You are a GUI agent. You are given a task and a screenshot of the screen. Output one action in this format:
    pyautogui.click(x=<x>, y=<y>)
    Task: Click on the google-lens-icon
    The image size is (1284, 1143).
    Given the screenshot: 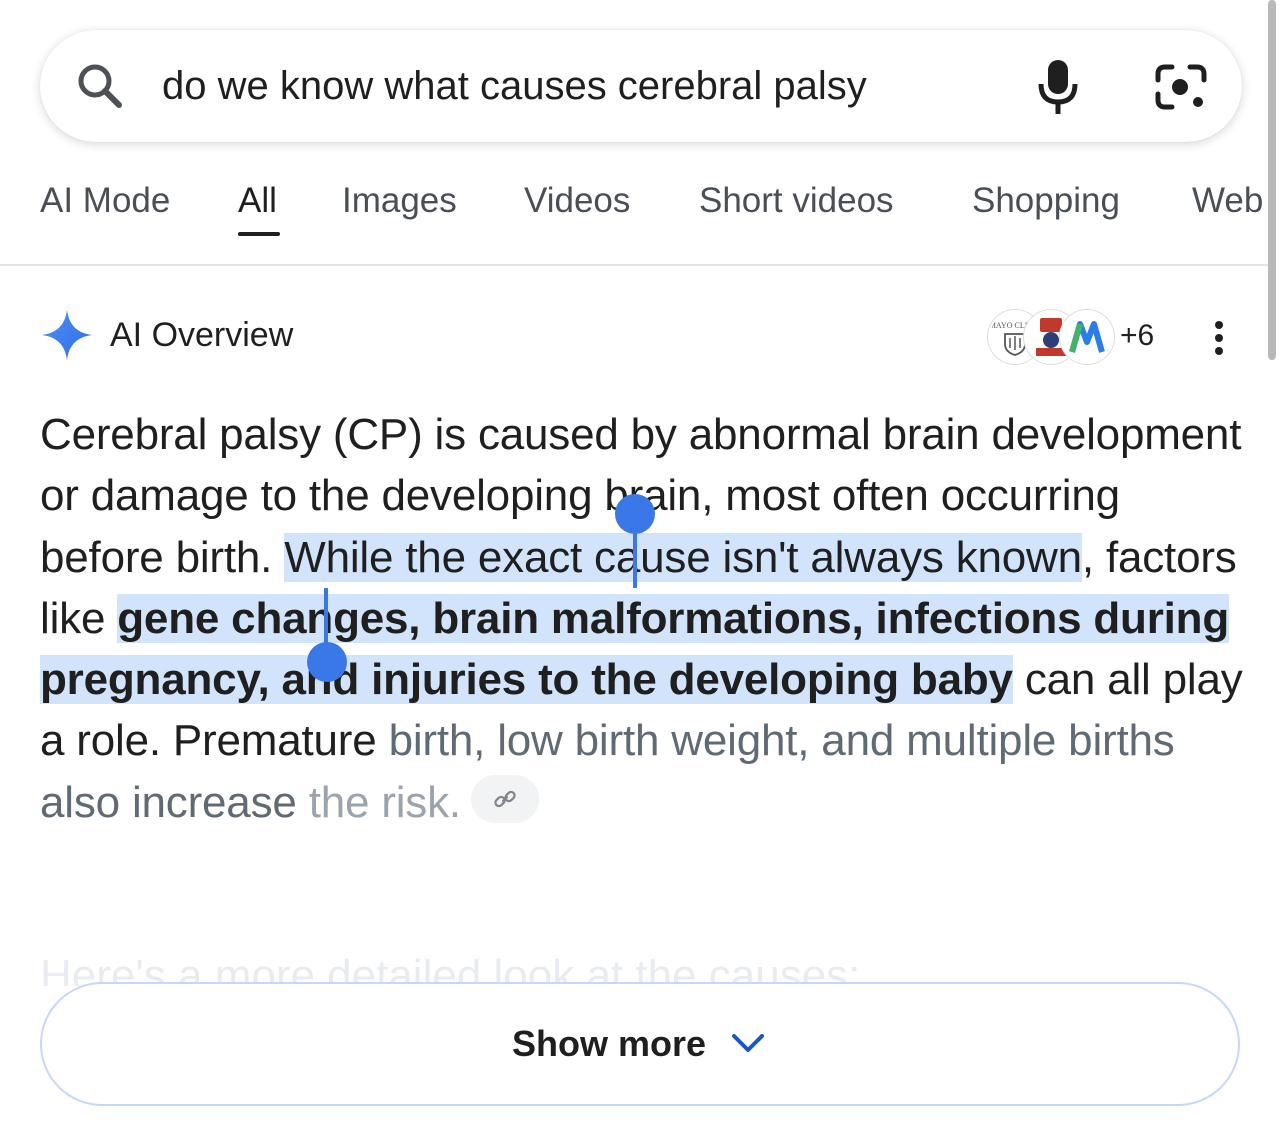 What is the action you would take?
    pyautogui.click(x=1181, y=87)
    